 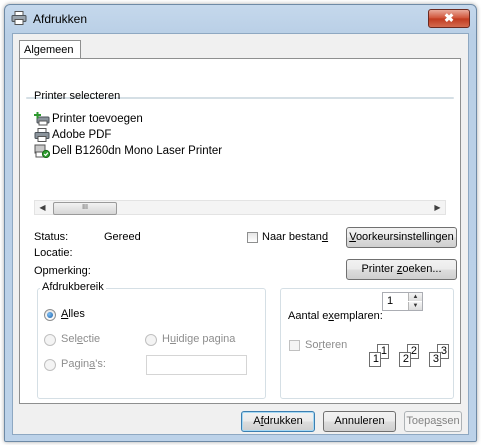 I want to click on spin-down-icon: ▼, so click(x=415, y=306).